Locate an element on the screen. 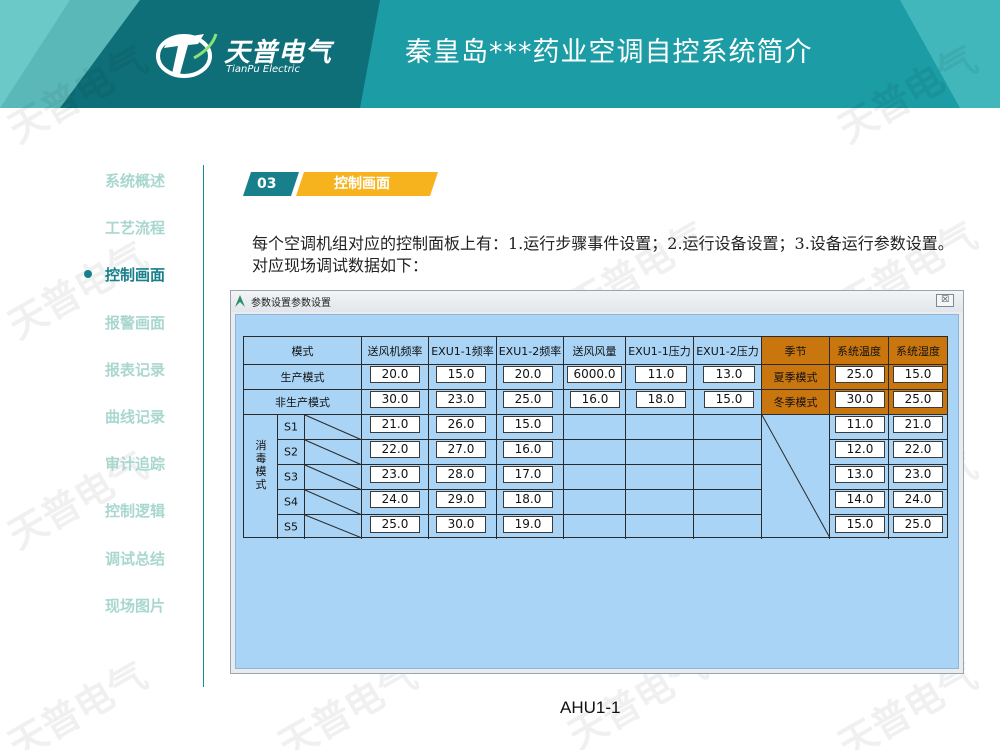  sidebar-item-label: 调试总结 is located at coordinates (135, 559).